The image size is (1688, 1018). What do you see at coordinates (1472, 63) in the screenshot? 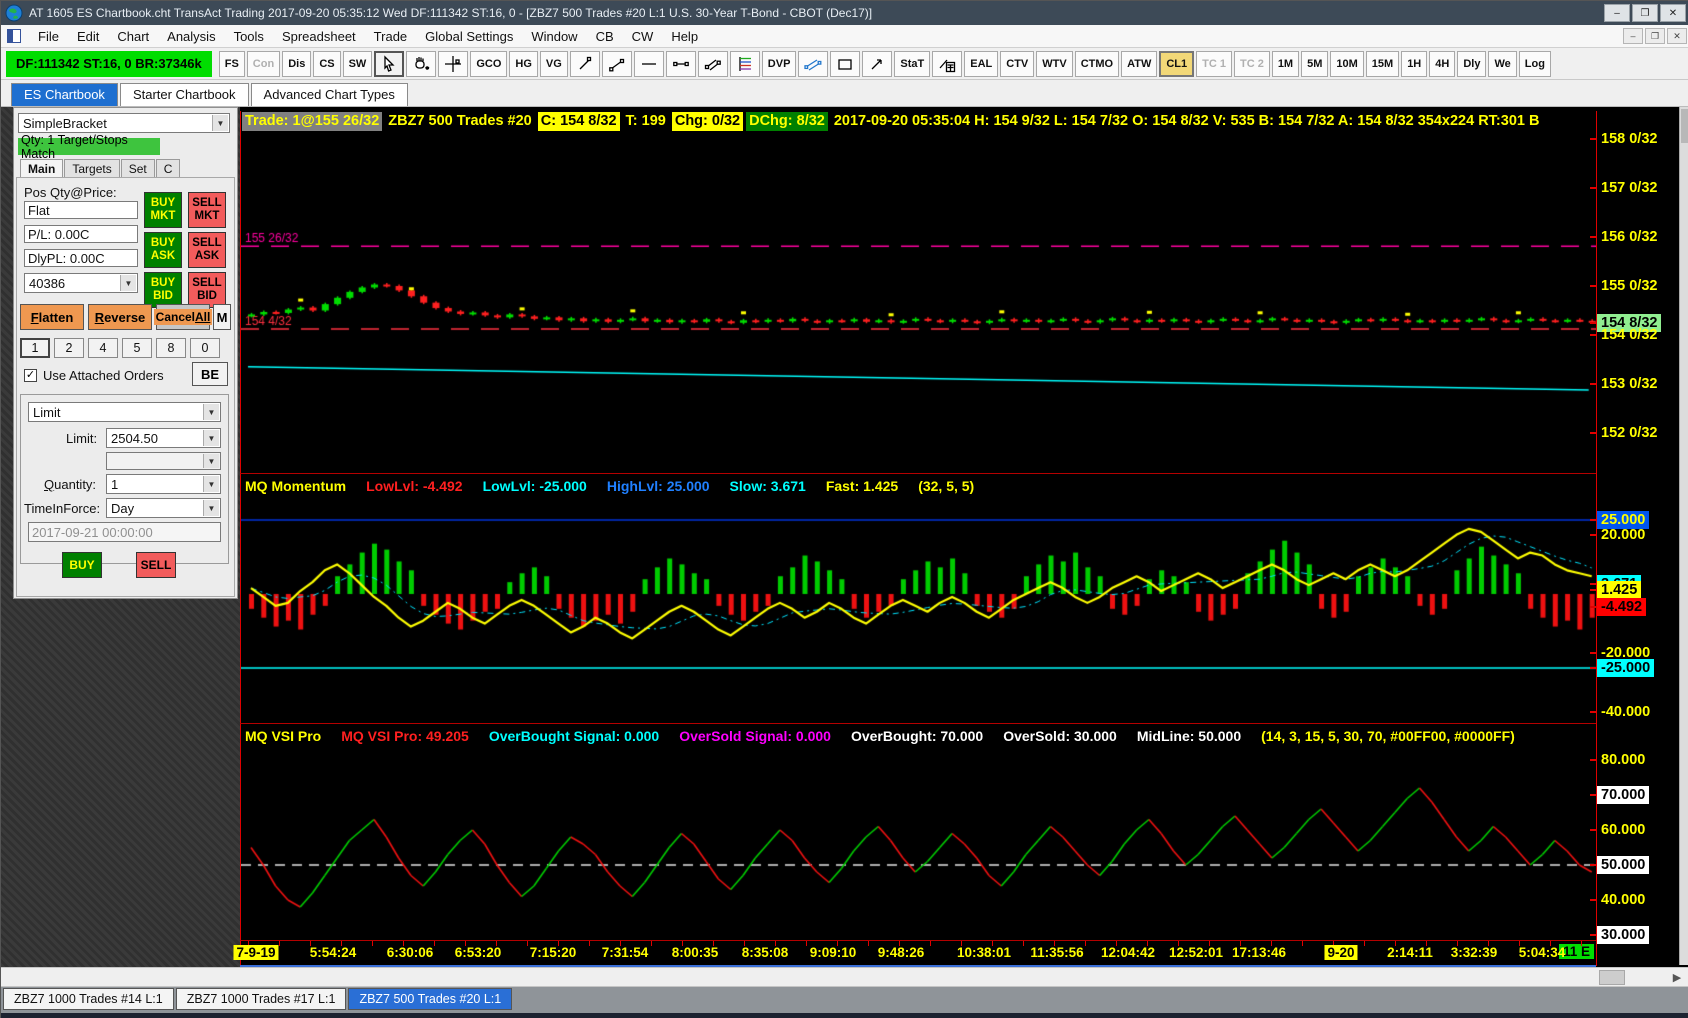
I see `toolbar-button-dly: Dly` at bounding box center [1472, 63].